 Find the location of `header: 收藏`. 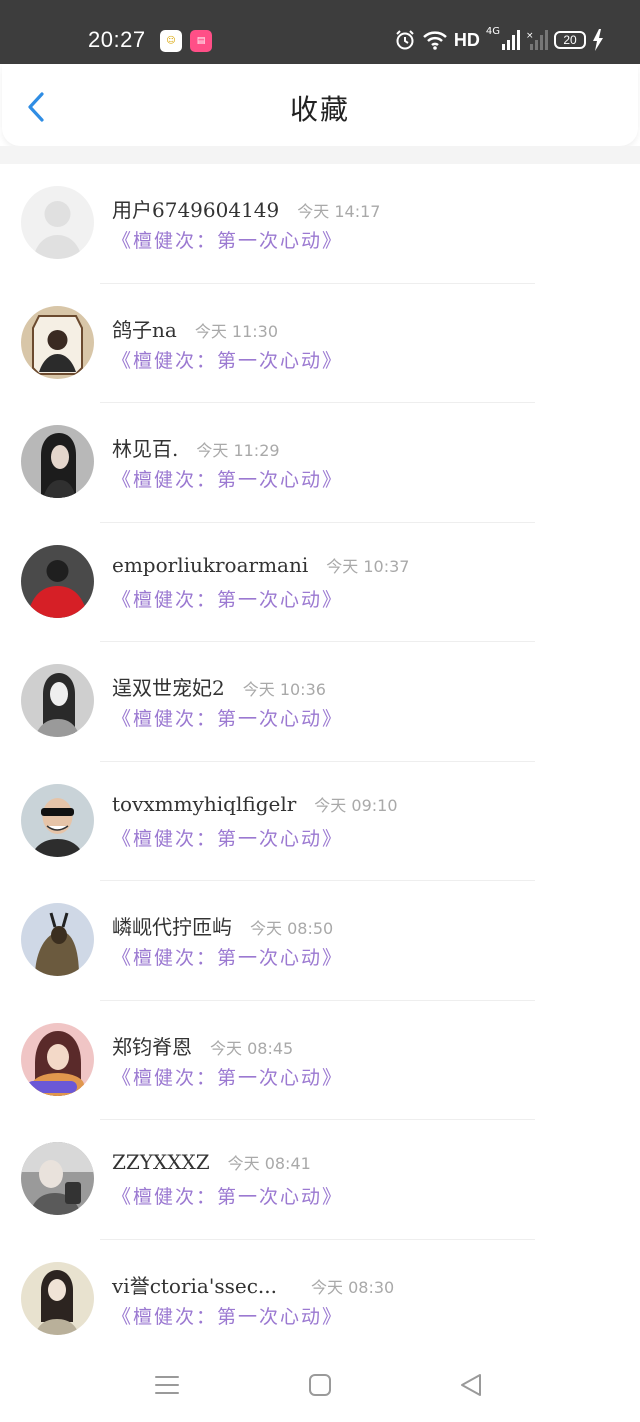

header: 收藏 is located at coordinates (320, 105).